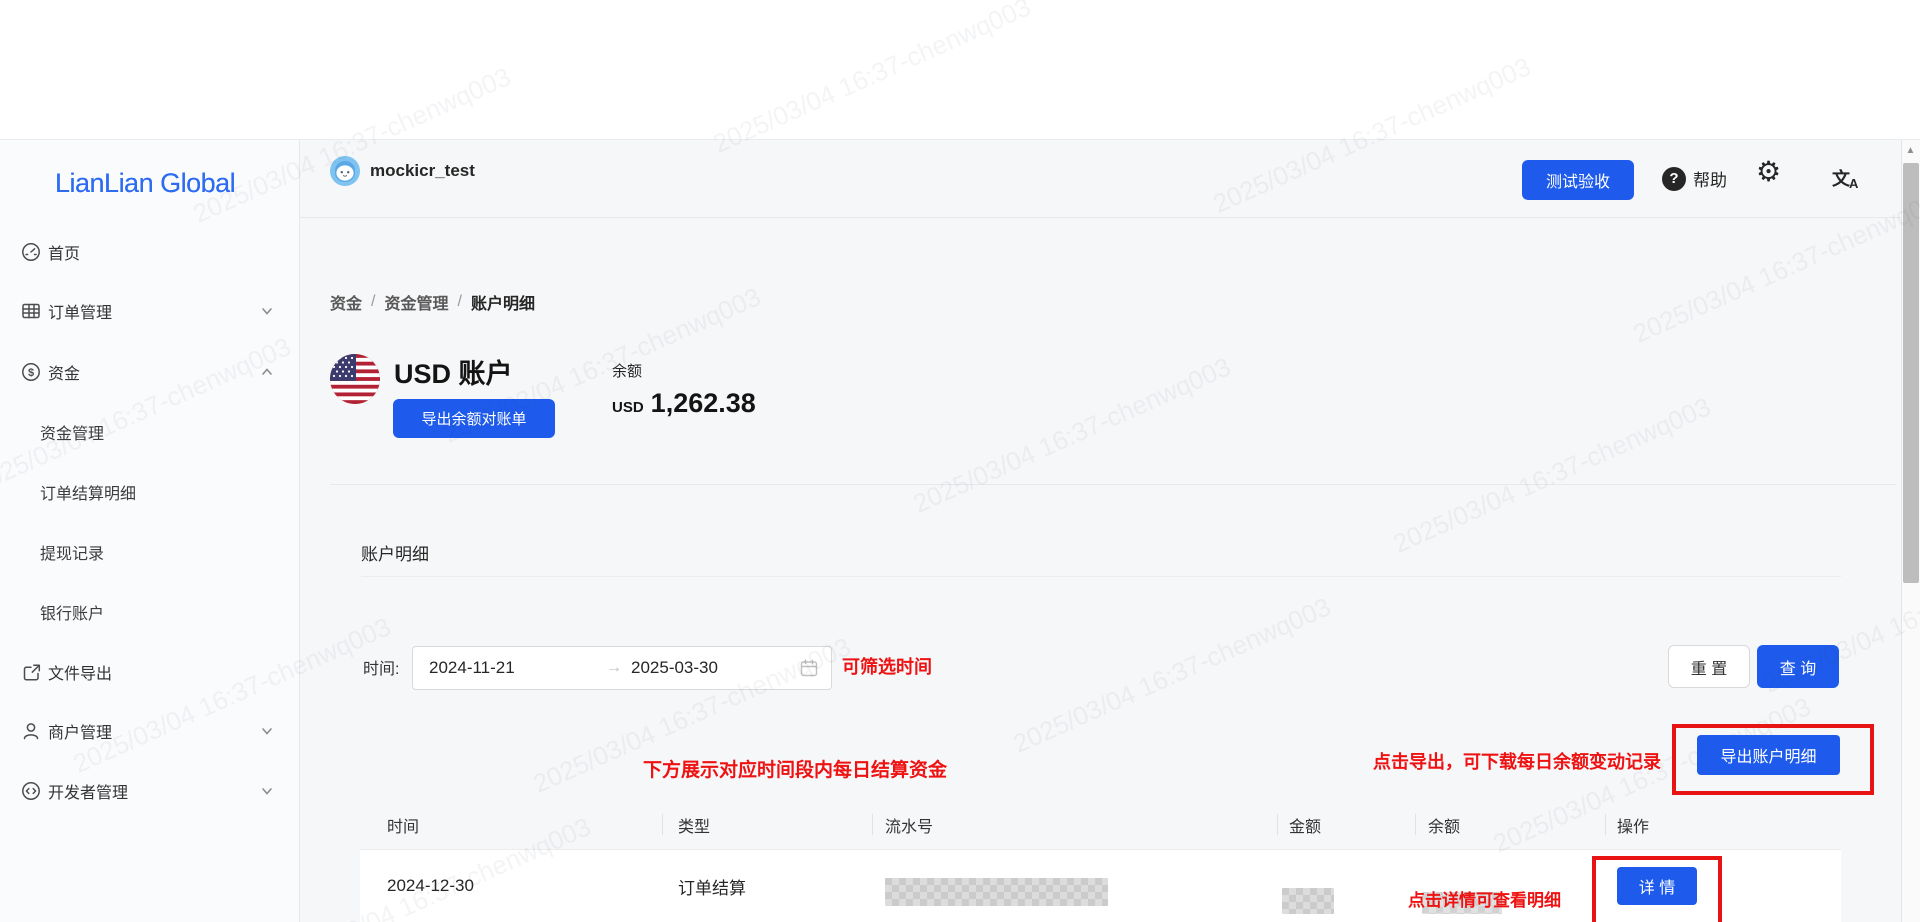 Image resolution: width=1920 pixels, height=922 pixels. I want to click on balance-currency: USD, so click(628, 407).